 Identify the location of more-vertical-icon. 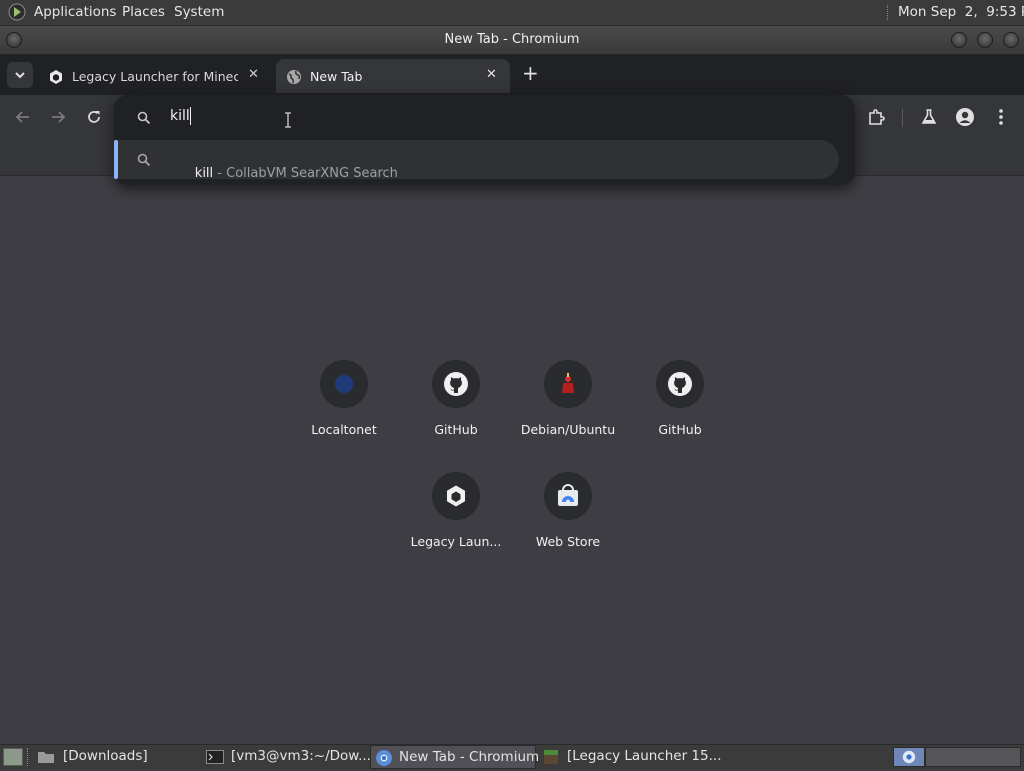
(1001, 117).